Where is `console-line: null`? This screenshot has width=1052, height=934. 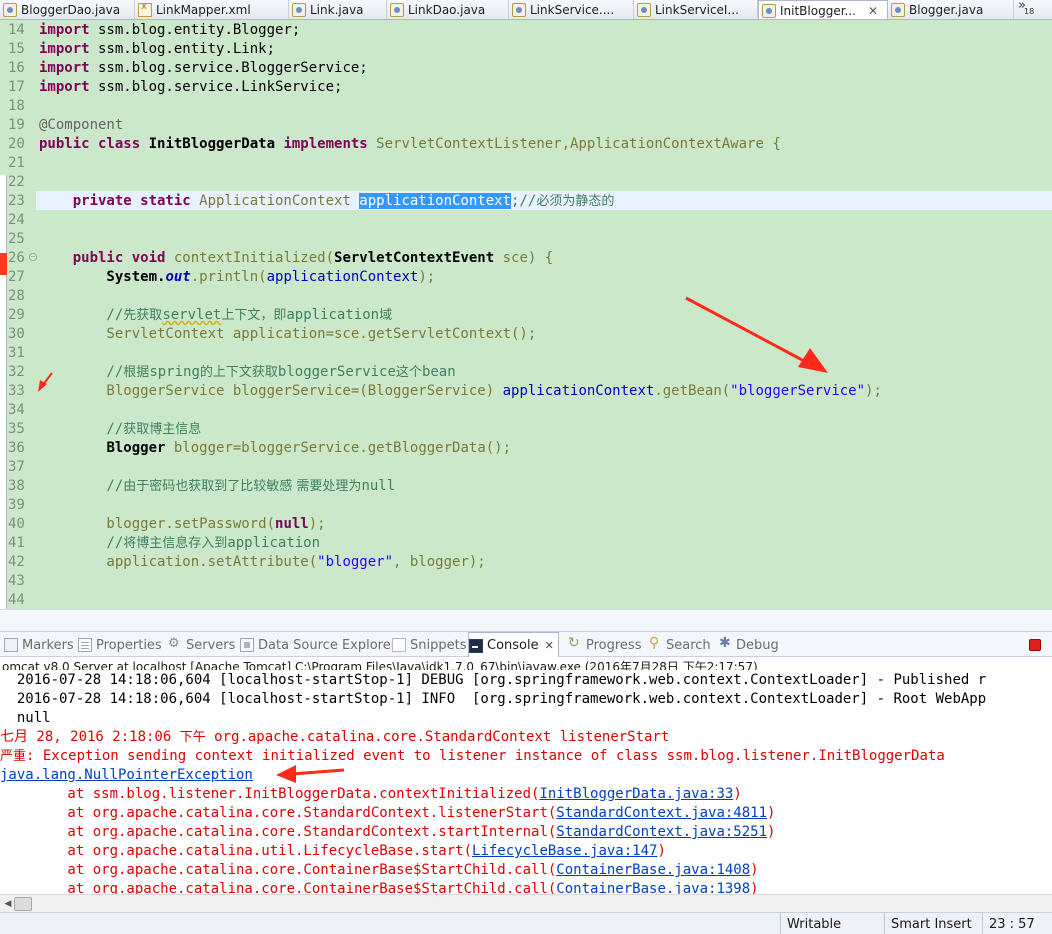 console-line: null is located at coordinates (25, 718).